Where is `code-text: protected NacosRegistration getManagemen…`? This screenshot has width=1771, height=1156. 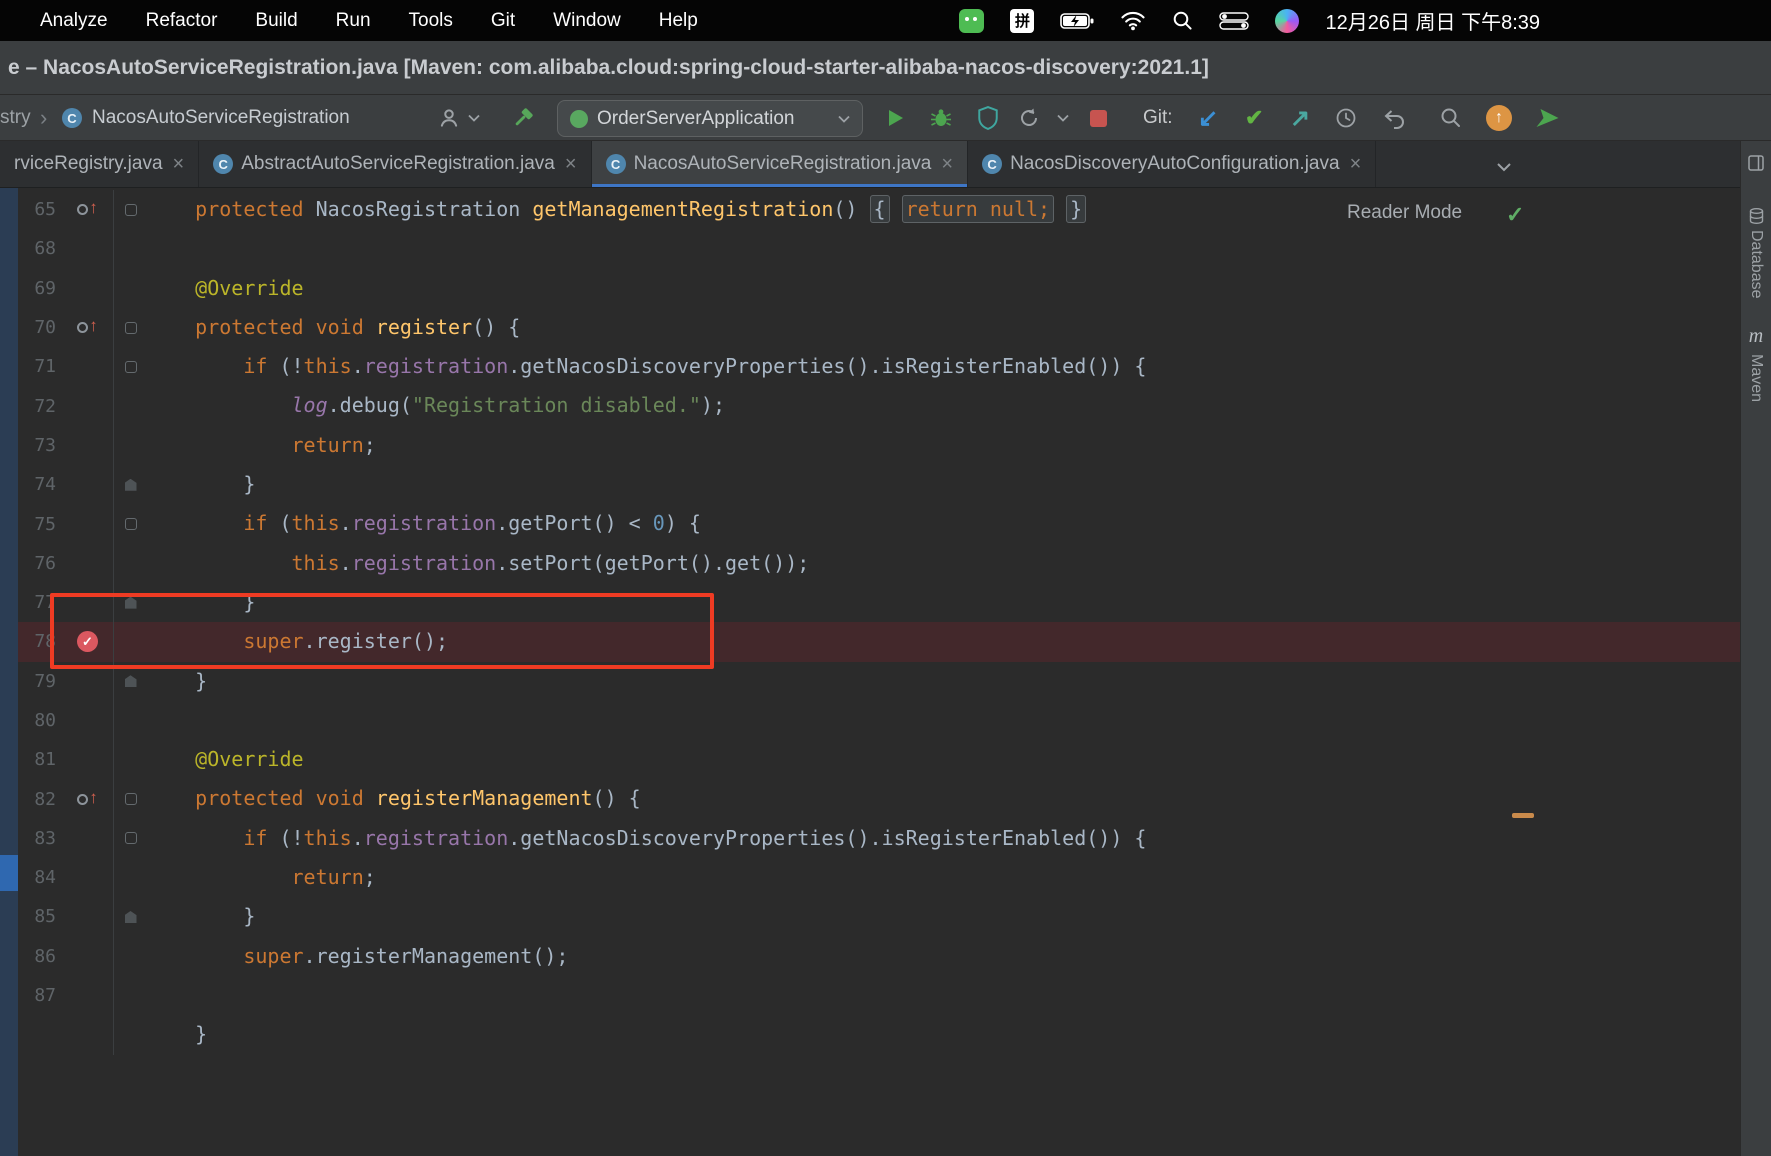
code-text: protected NacosRegistration getManagemen… is located at coordinates (617, 209).